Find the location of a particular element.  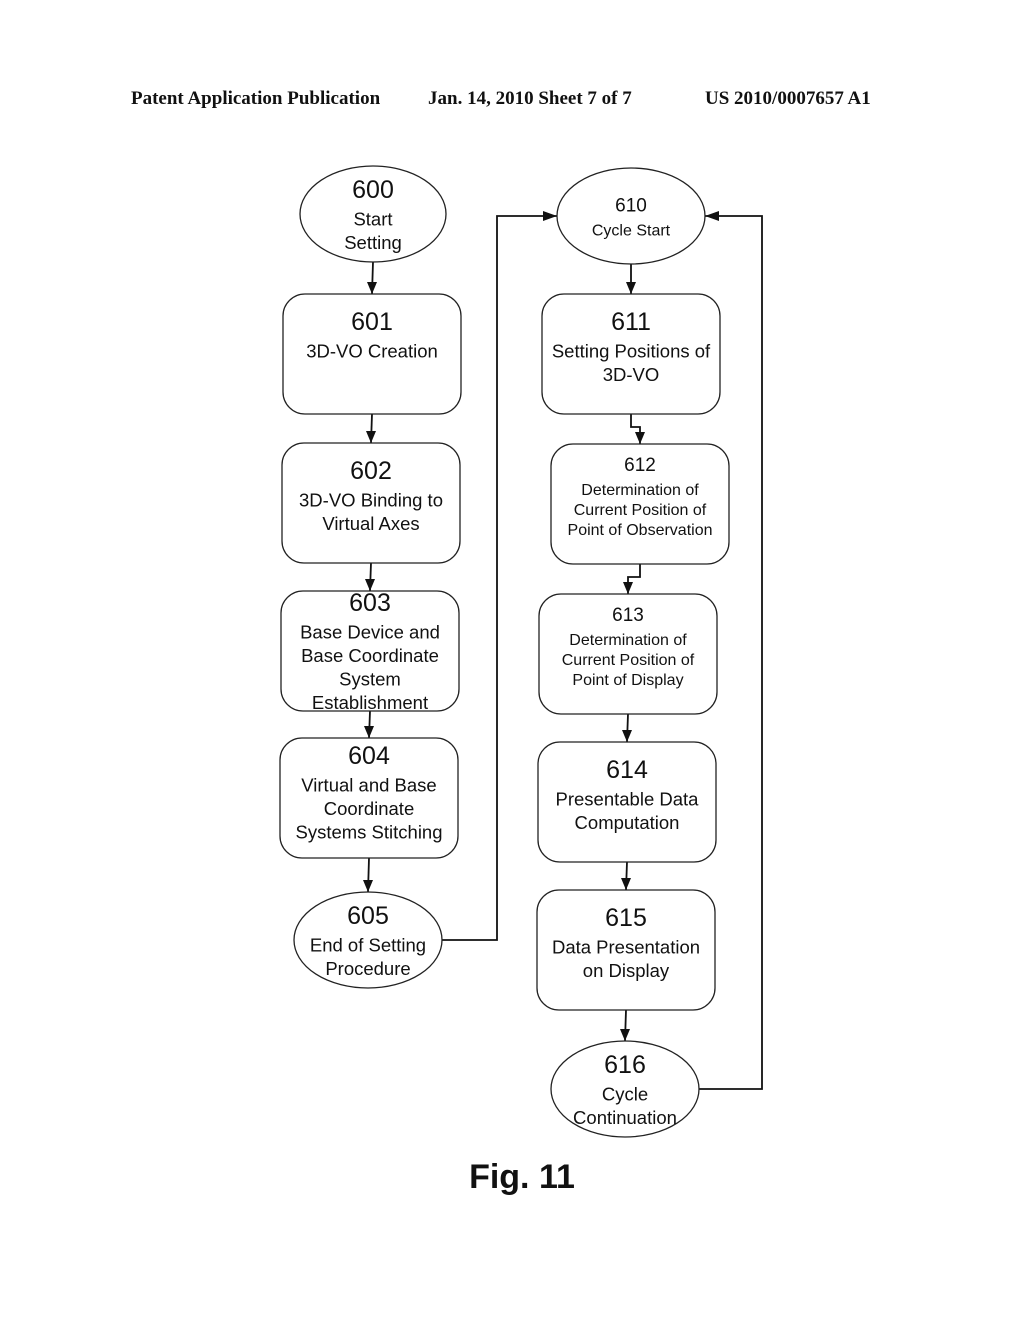

node-number: 601 is located at coordinates (372, 322).